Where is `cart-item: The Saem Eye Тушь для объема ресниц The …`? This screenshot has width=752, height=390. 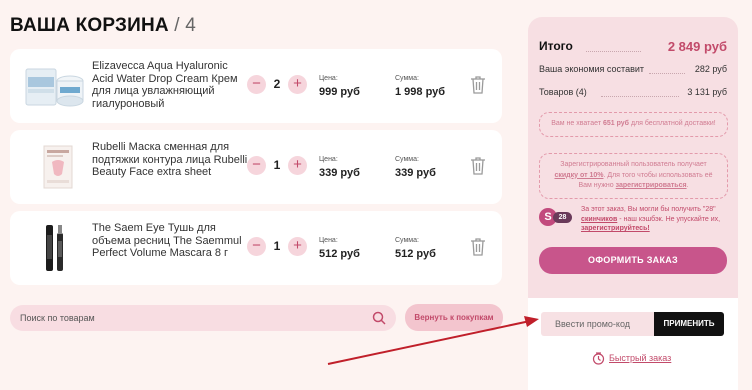
cart-item: The Saem Eye Тушь для объема ресниц The … is located at coordinates (256, 248).